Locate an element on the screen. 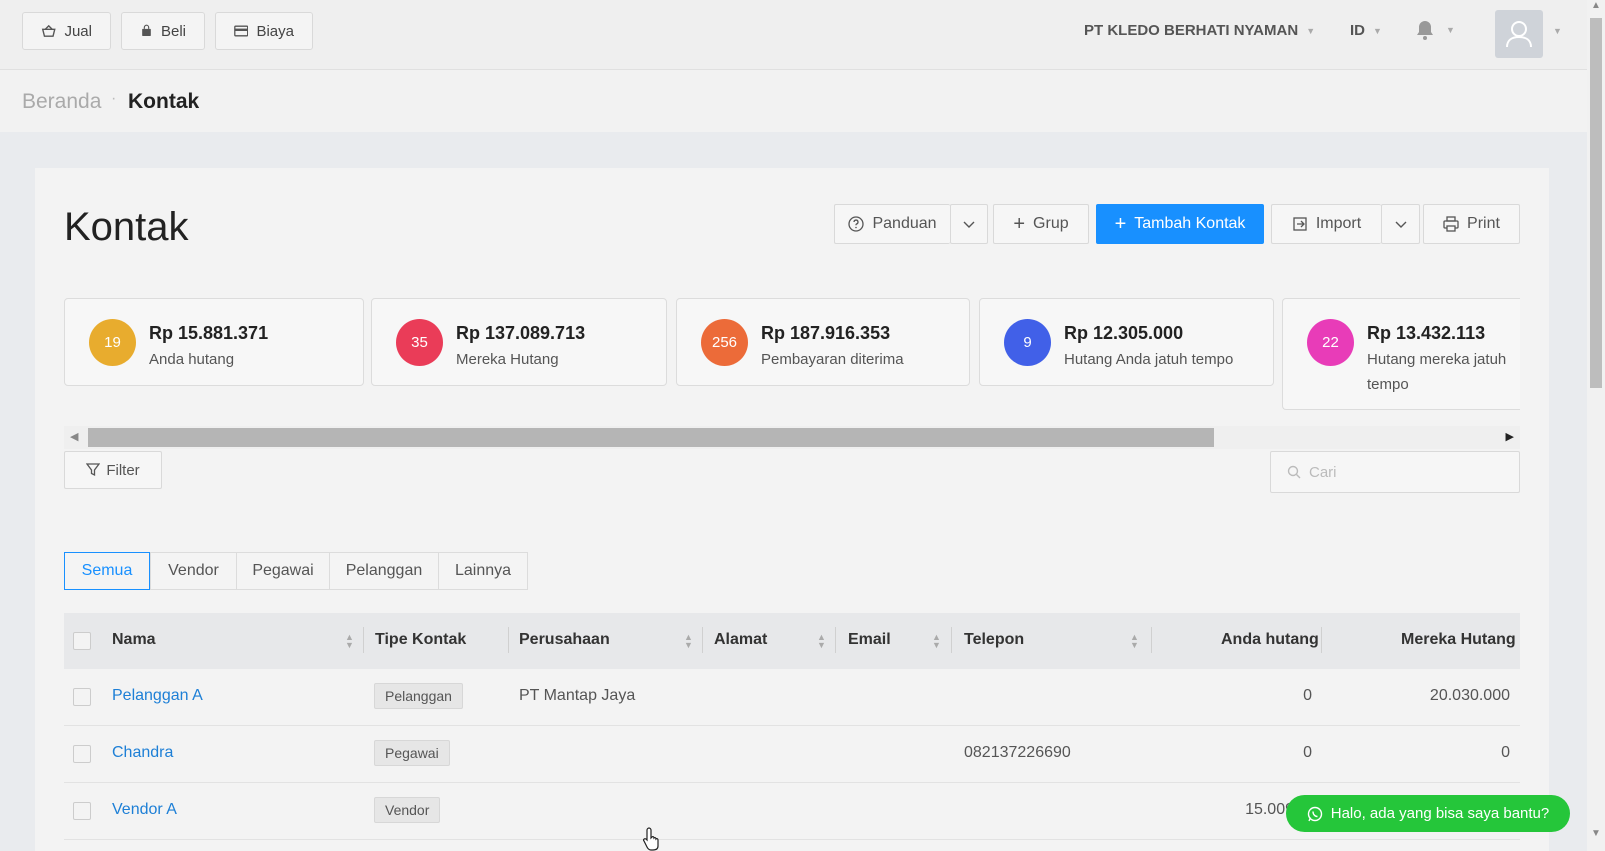 This screenshot has width=1605, height=851. quick-buy-button: Beli is located at coordinates (163, 31).